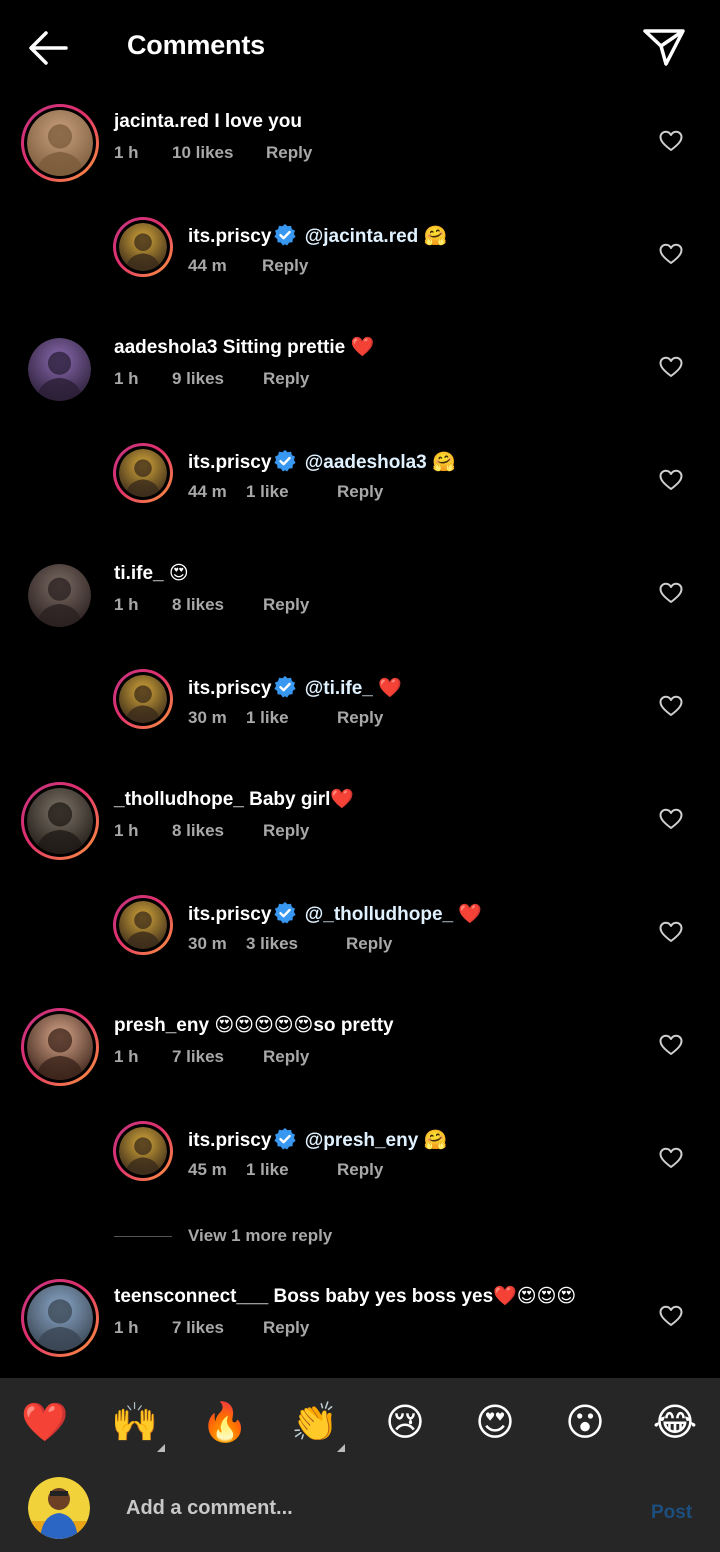 The image size is (720, 1552). What do you see at coordinates (260, 1236) in the screenshot?
I see `view-more-label: View 1 more reply` at bounding box center [260, 1236].